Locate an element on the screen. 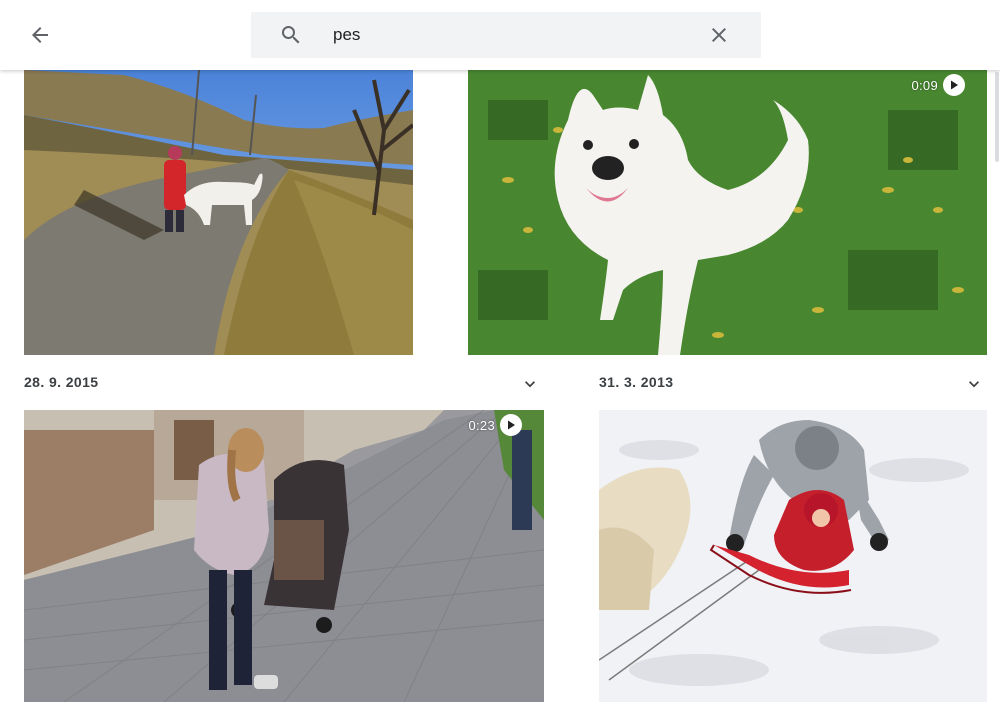  arrow-back-icon is located at coordinates (40, 35).